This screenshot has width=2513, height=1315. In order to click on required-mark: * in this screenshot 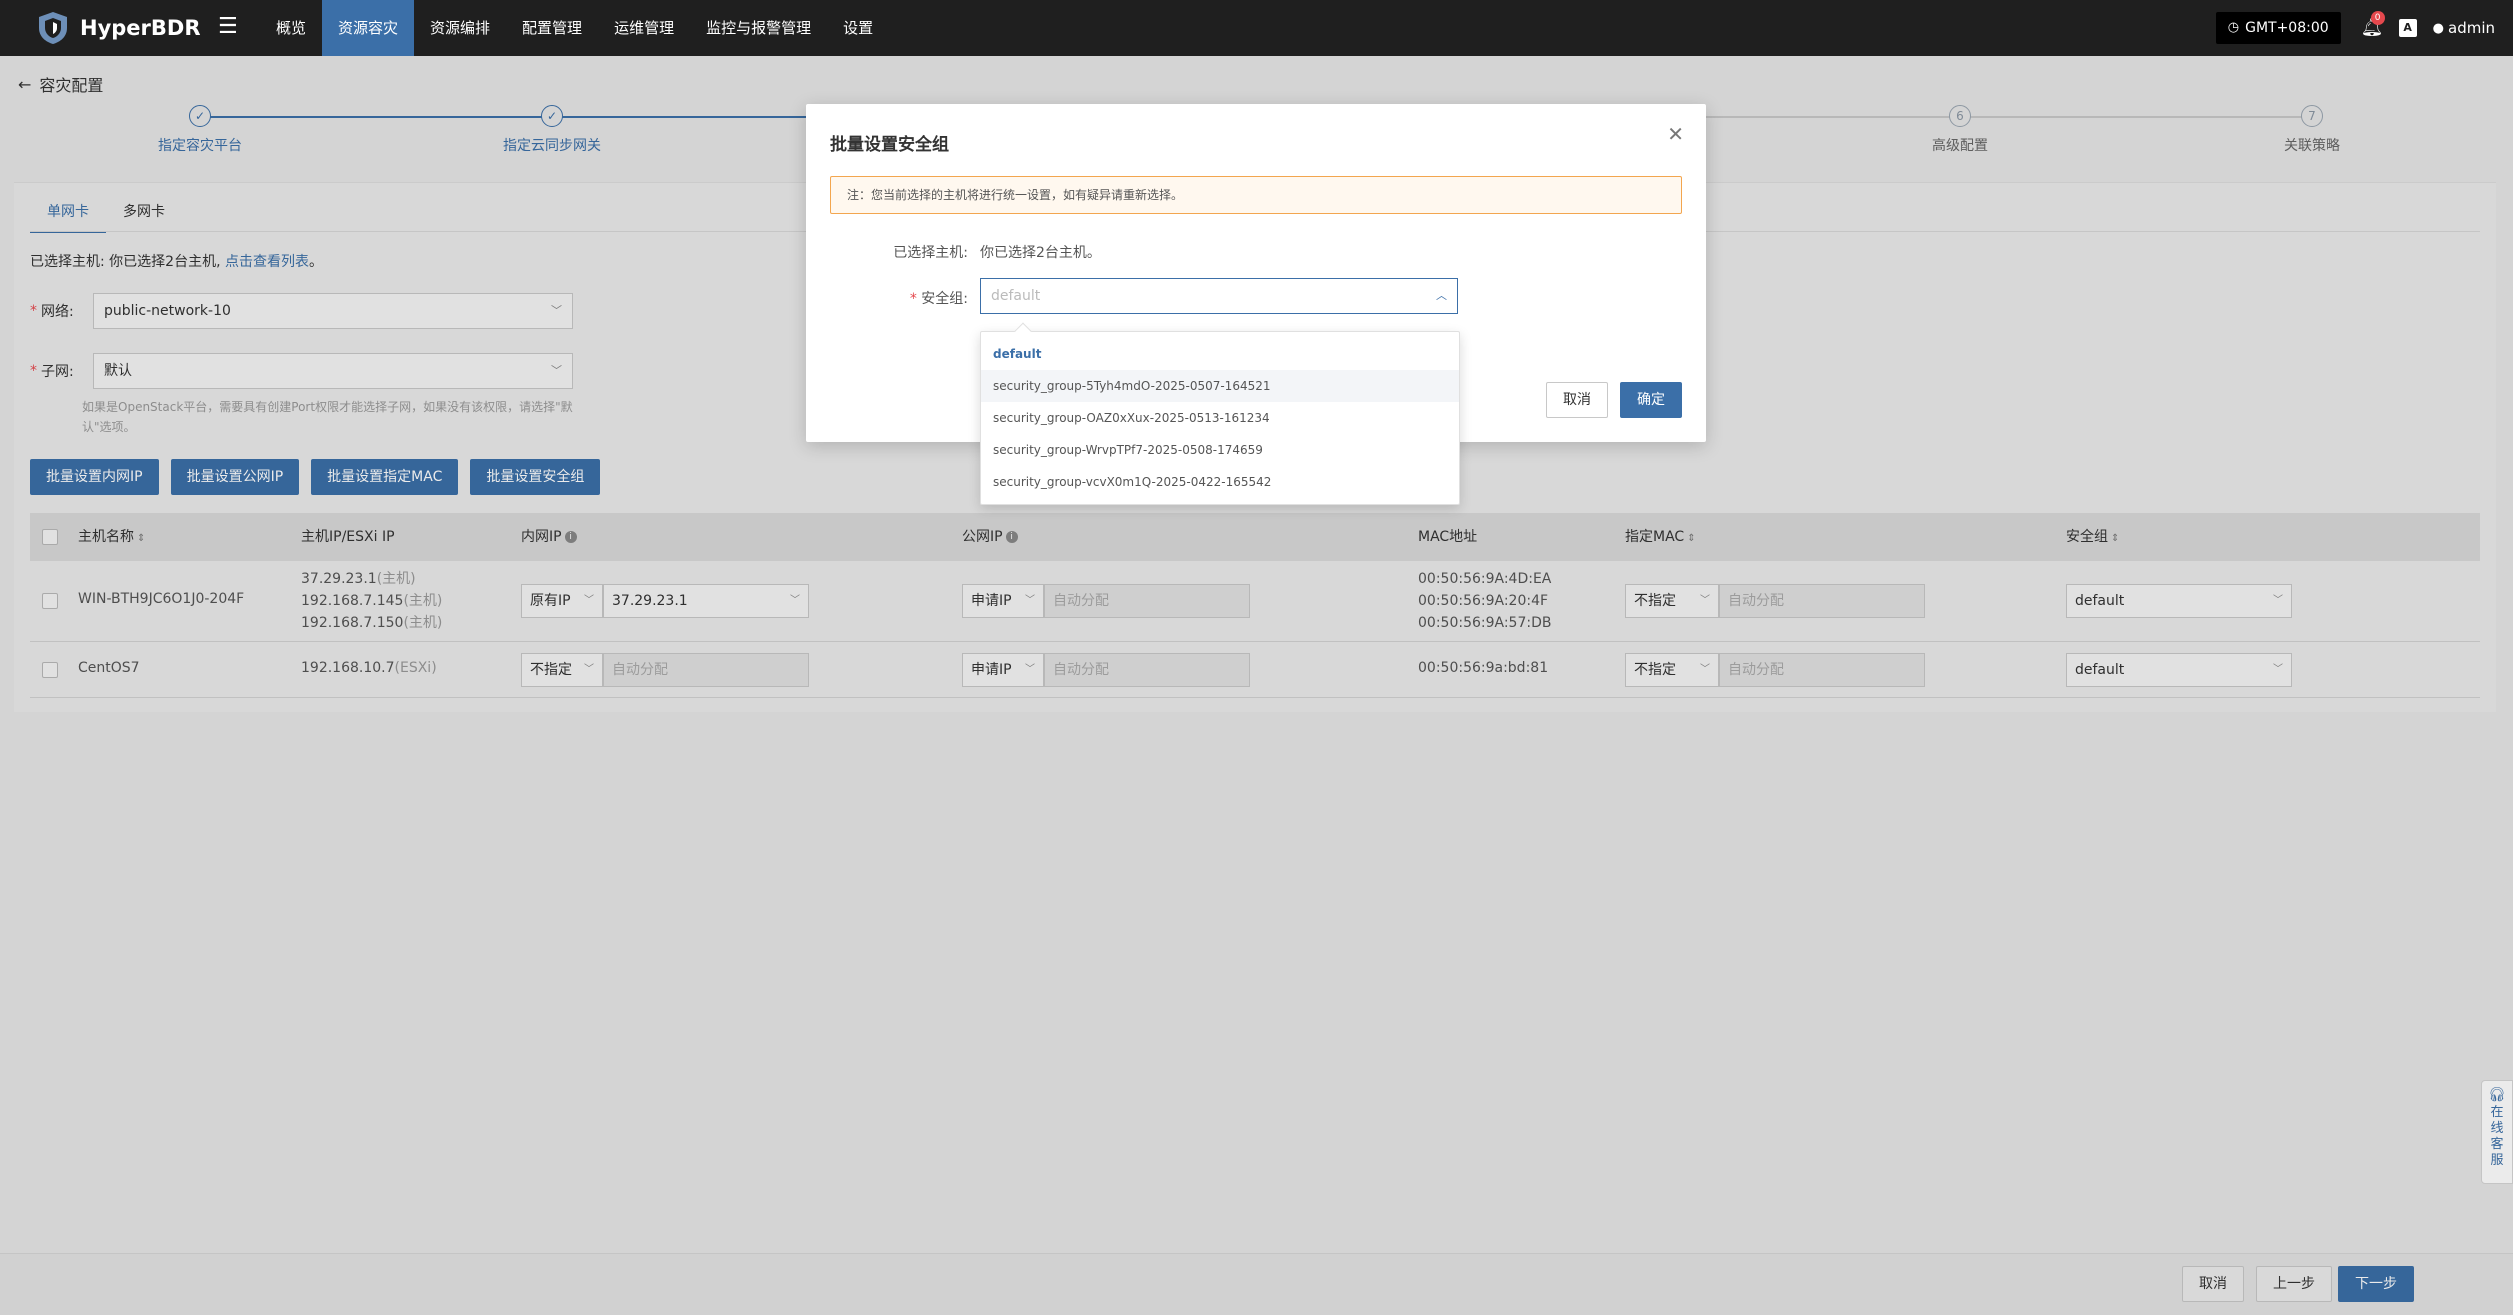, I will do `click(915, 299)`.